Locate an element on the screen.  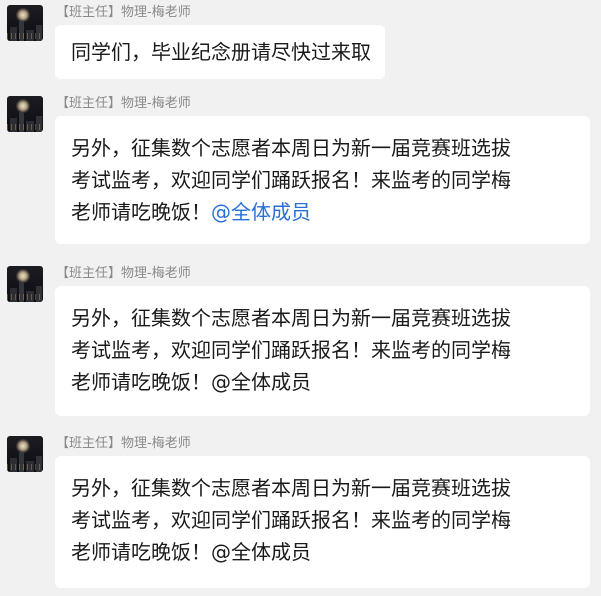
chat-message: 【班主任】物理-梅老师 同学们，毕业纪念册请尽快过来取 is located at coordinates (300, 40).